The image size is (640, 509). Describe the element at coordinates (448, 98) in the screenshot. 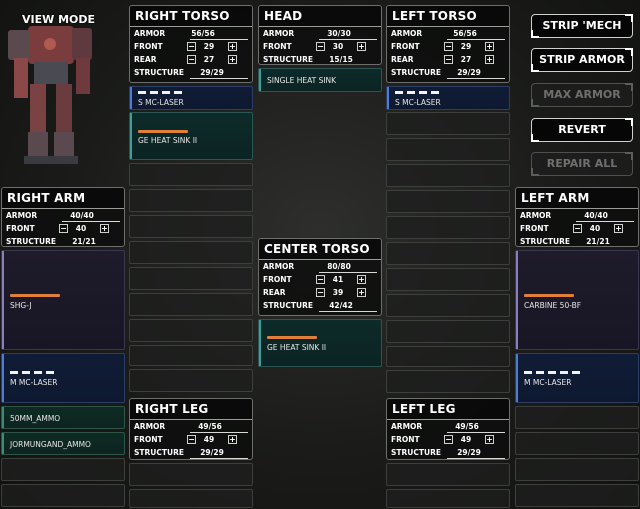

I see `left-torso-slot-weapon: S MC-LASER` at that location.